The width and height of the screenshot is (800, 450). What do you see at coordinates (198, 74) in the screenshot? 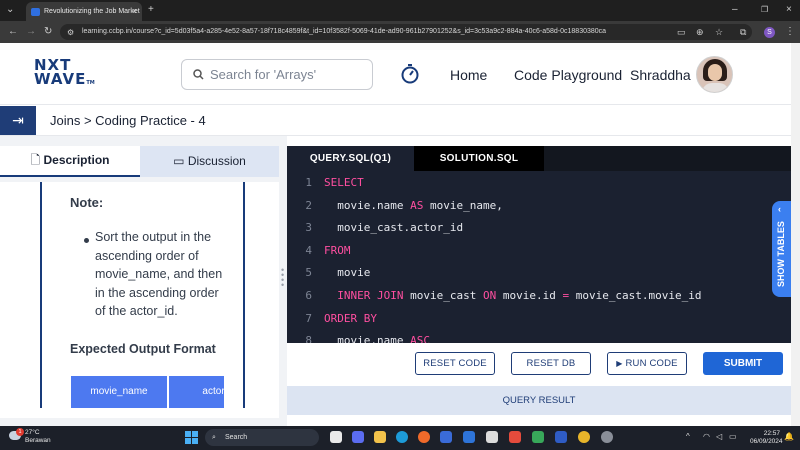
I see `search-icon` at bounding box center [198, 74].